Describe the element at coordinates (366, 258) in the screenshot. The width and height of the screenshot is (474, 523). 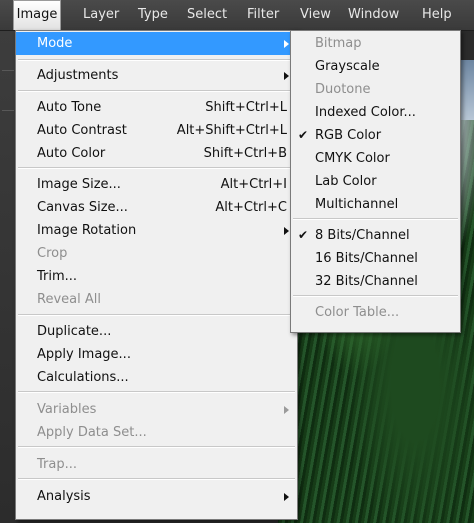
I see `menu-item-label: 16 Bits/Channel` at that location.